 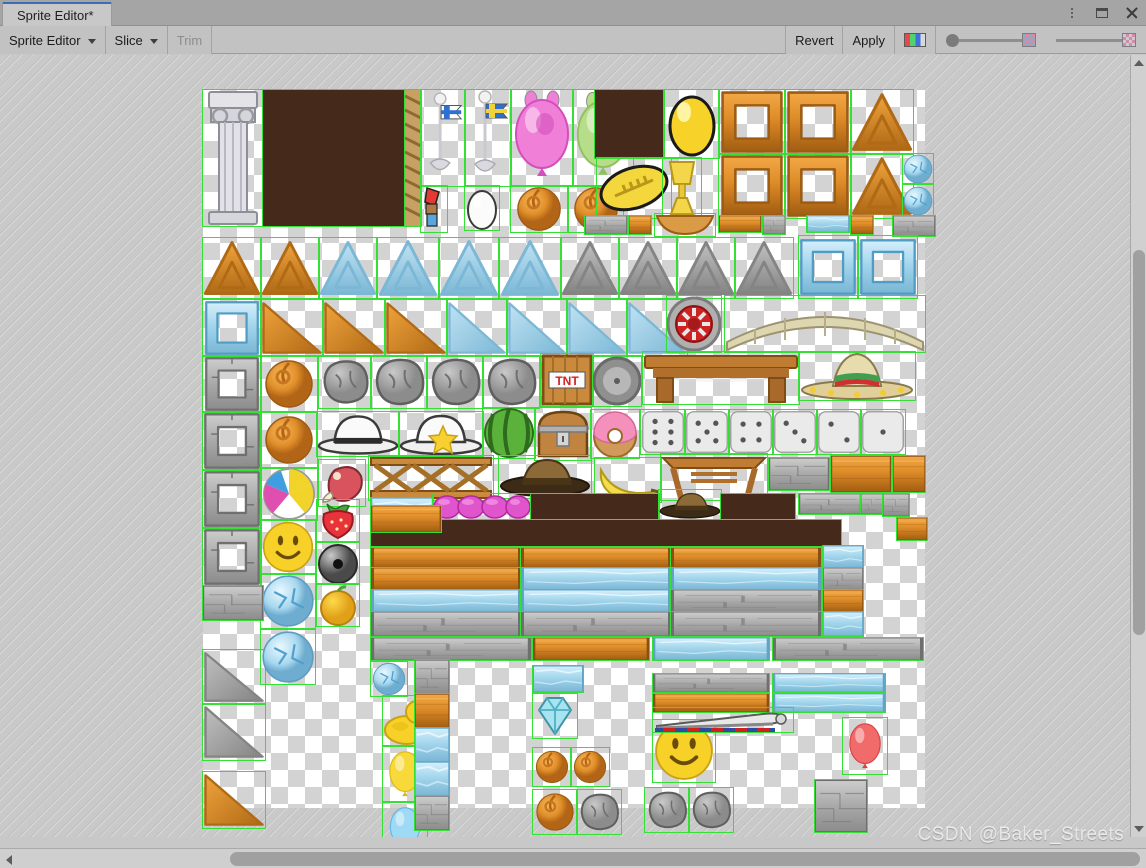 I want to click on balloon-red-sprite, so click(x=865, y=746).